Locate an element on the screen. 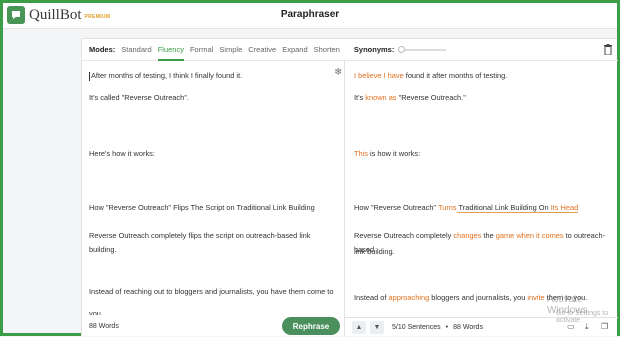  input-paragraph: It's called "Reverse Outreach". is located at coordinates (139, 97).